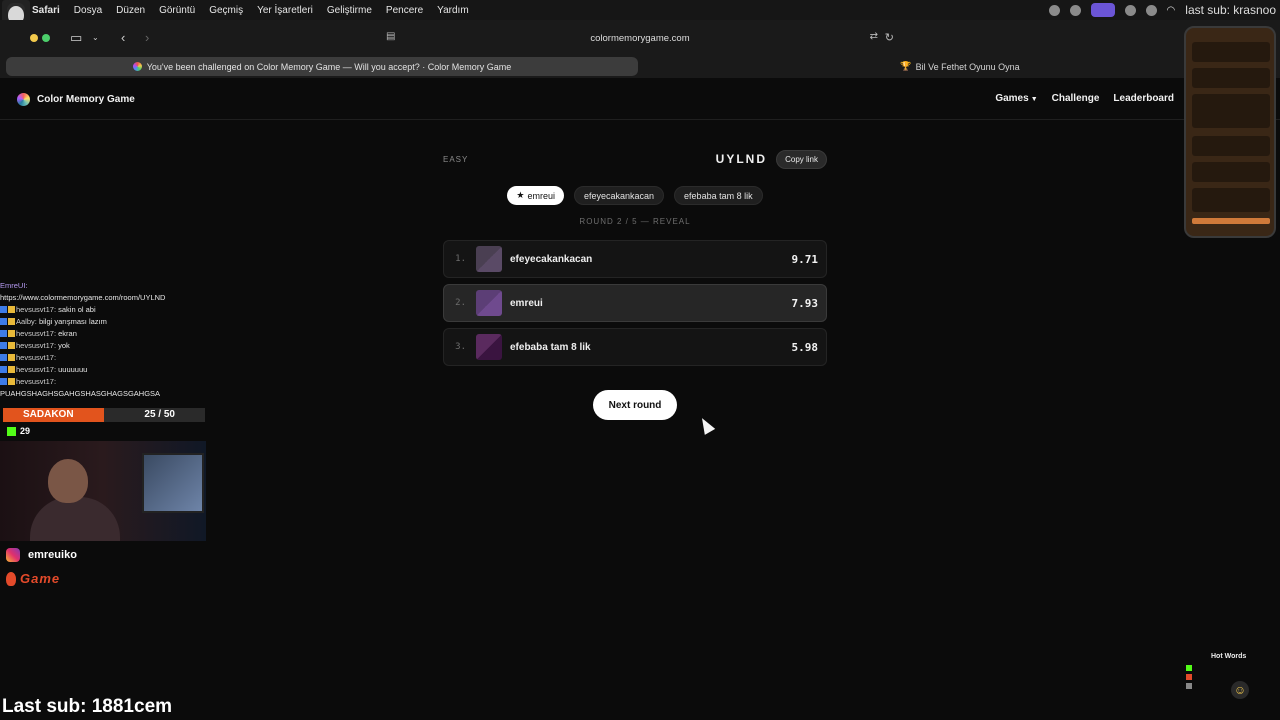 The image size is (1280, 720). I want to click on main-nav: Games ▼ Challenge Leaderboard, so click(1084, 98).